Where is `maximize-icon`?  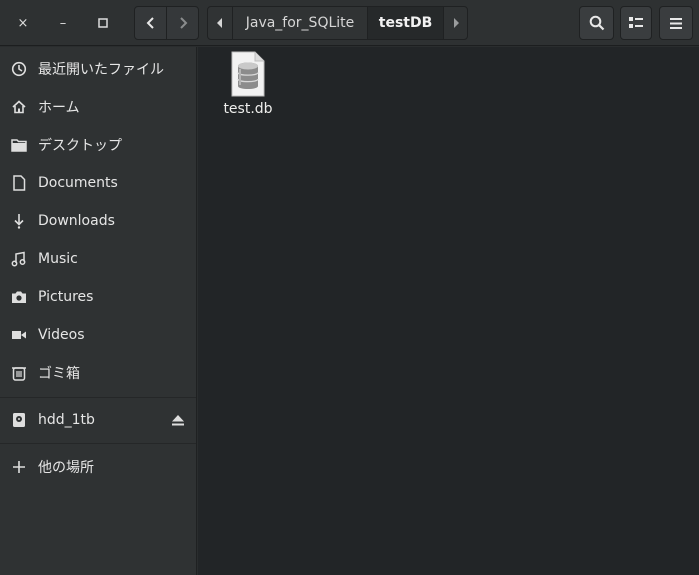 maximize-icon is located at coordinates (103, 23).